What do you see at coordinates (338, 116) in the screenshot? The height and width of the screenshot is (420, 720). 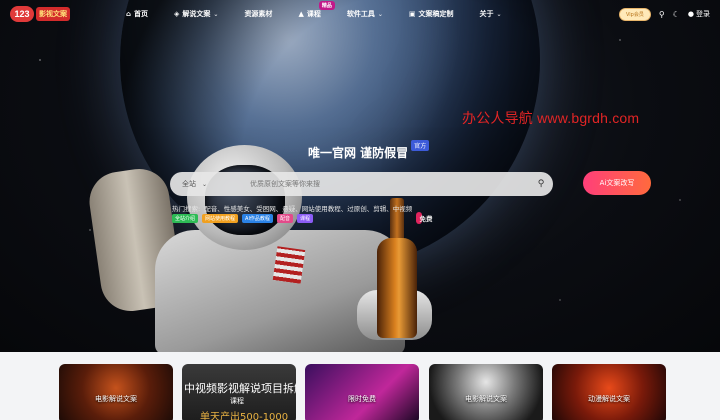 I see `nav-resources: 资源素材 免费` at bounding box center [338, 116].